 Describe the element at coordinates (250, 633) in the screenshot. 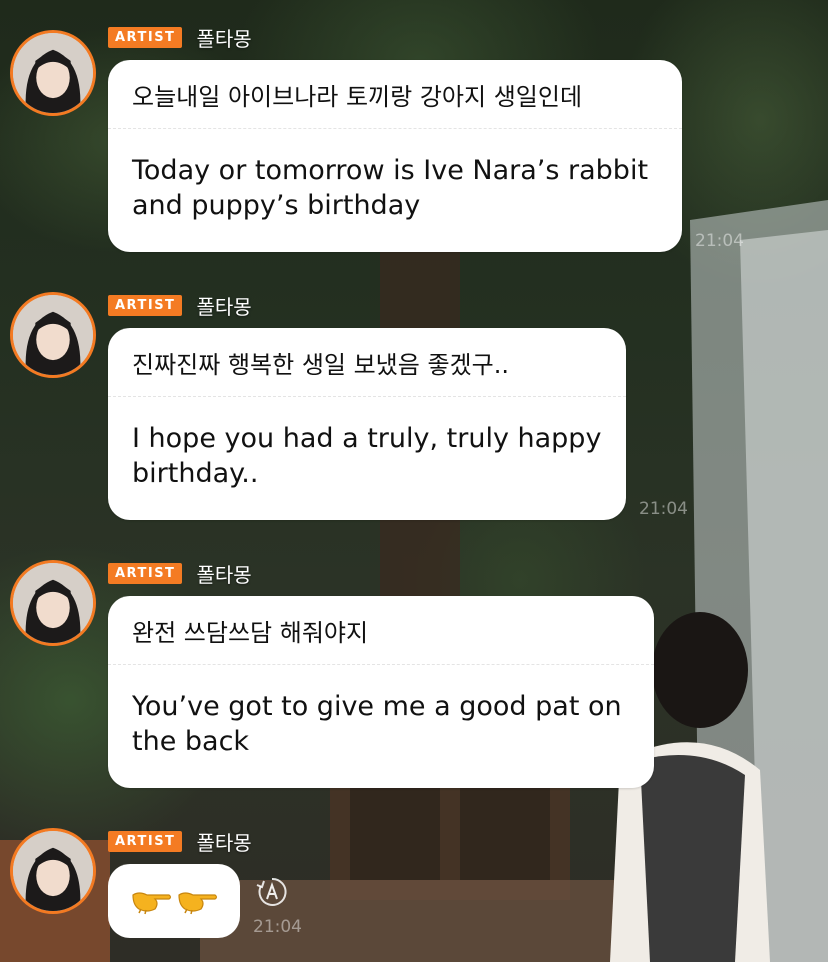

I see `original-text: 완전 쓰담쓰담 해줘야지` at that location.